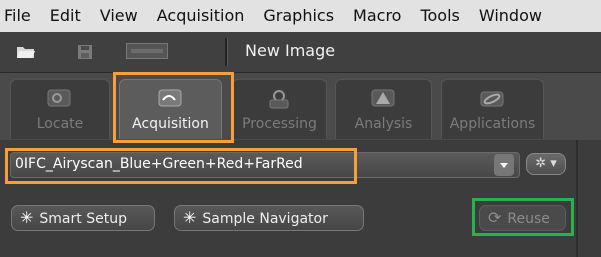 Image resolution: width=601 pixels, height=257 pixels. I want to click on toolbar-divider, so click(226, 52).